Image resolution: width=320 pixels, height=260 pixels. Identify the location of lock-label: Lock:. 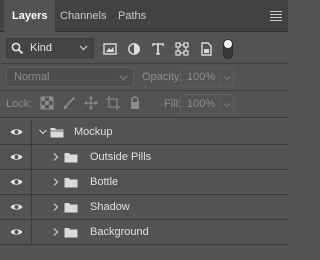
(19, 104).